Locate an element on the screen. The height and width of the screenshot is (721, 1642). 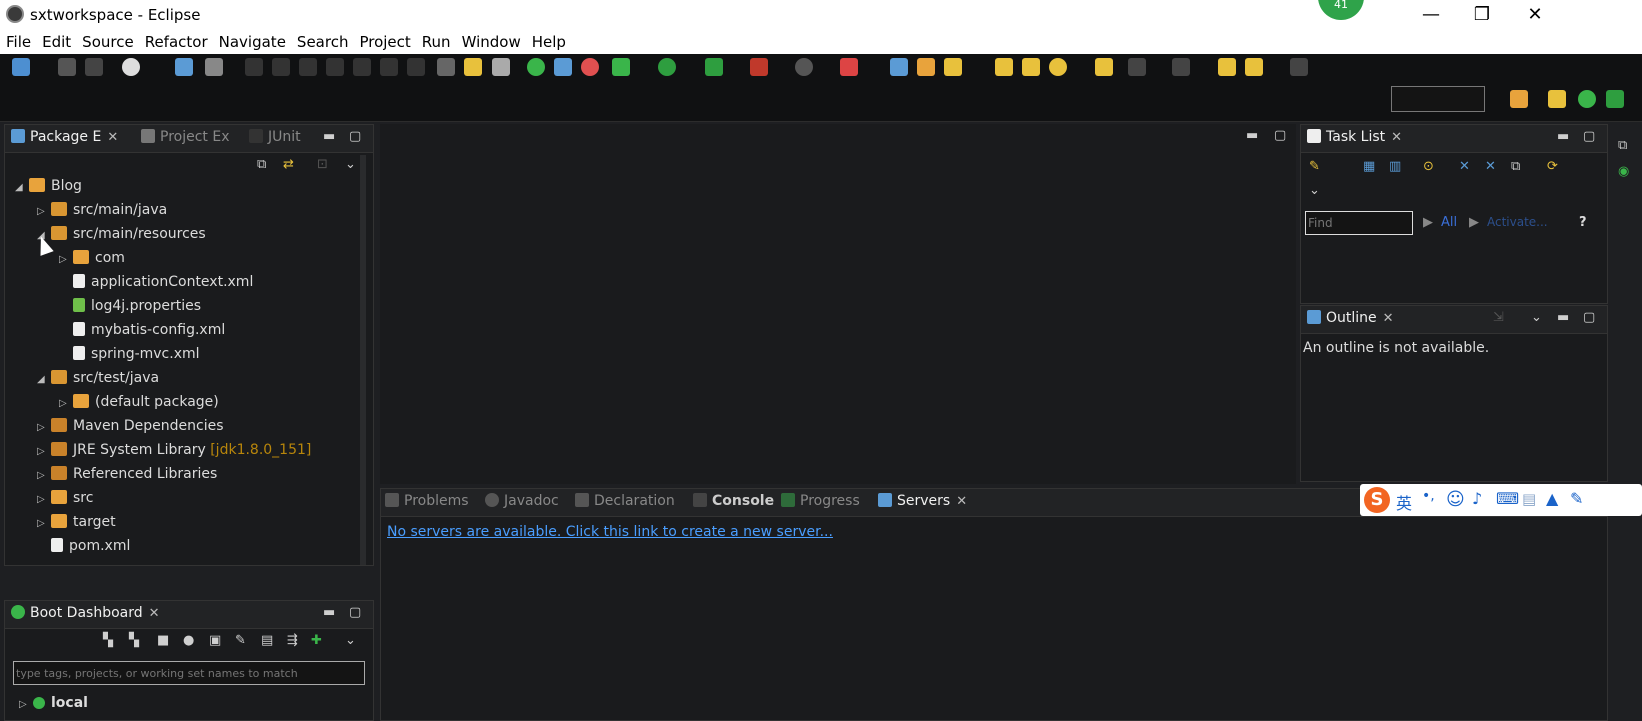
open-perspective-icon is located at coordinates (1519, 99).